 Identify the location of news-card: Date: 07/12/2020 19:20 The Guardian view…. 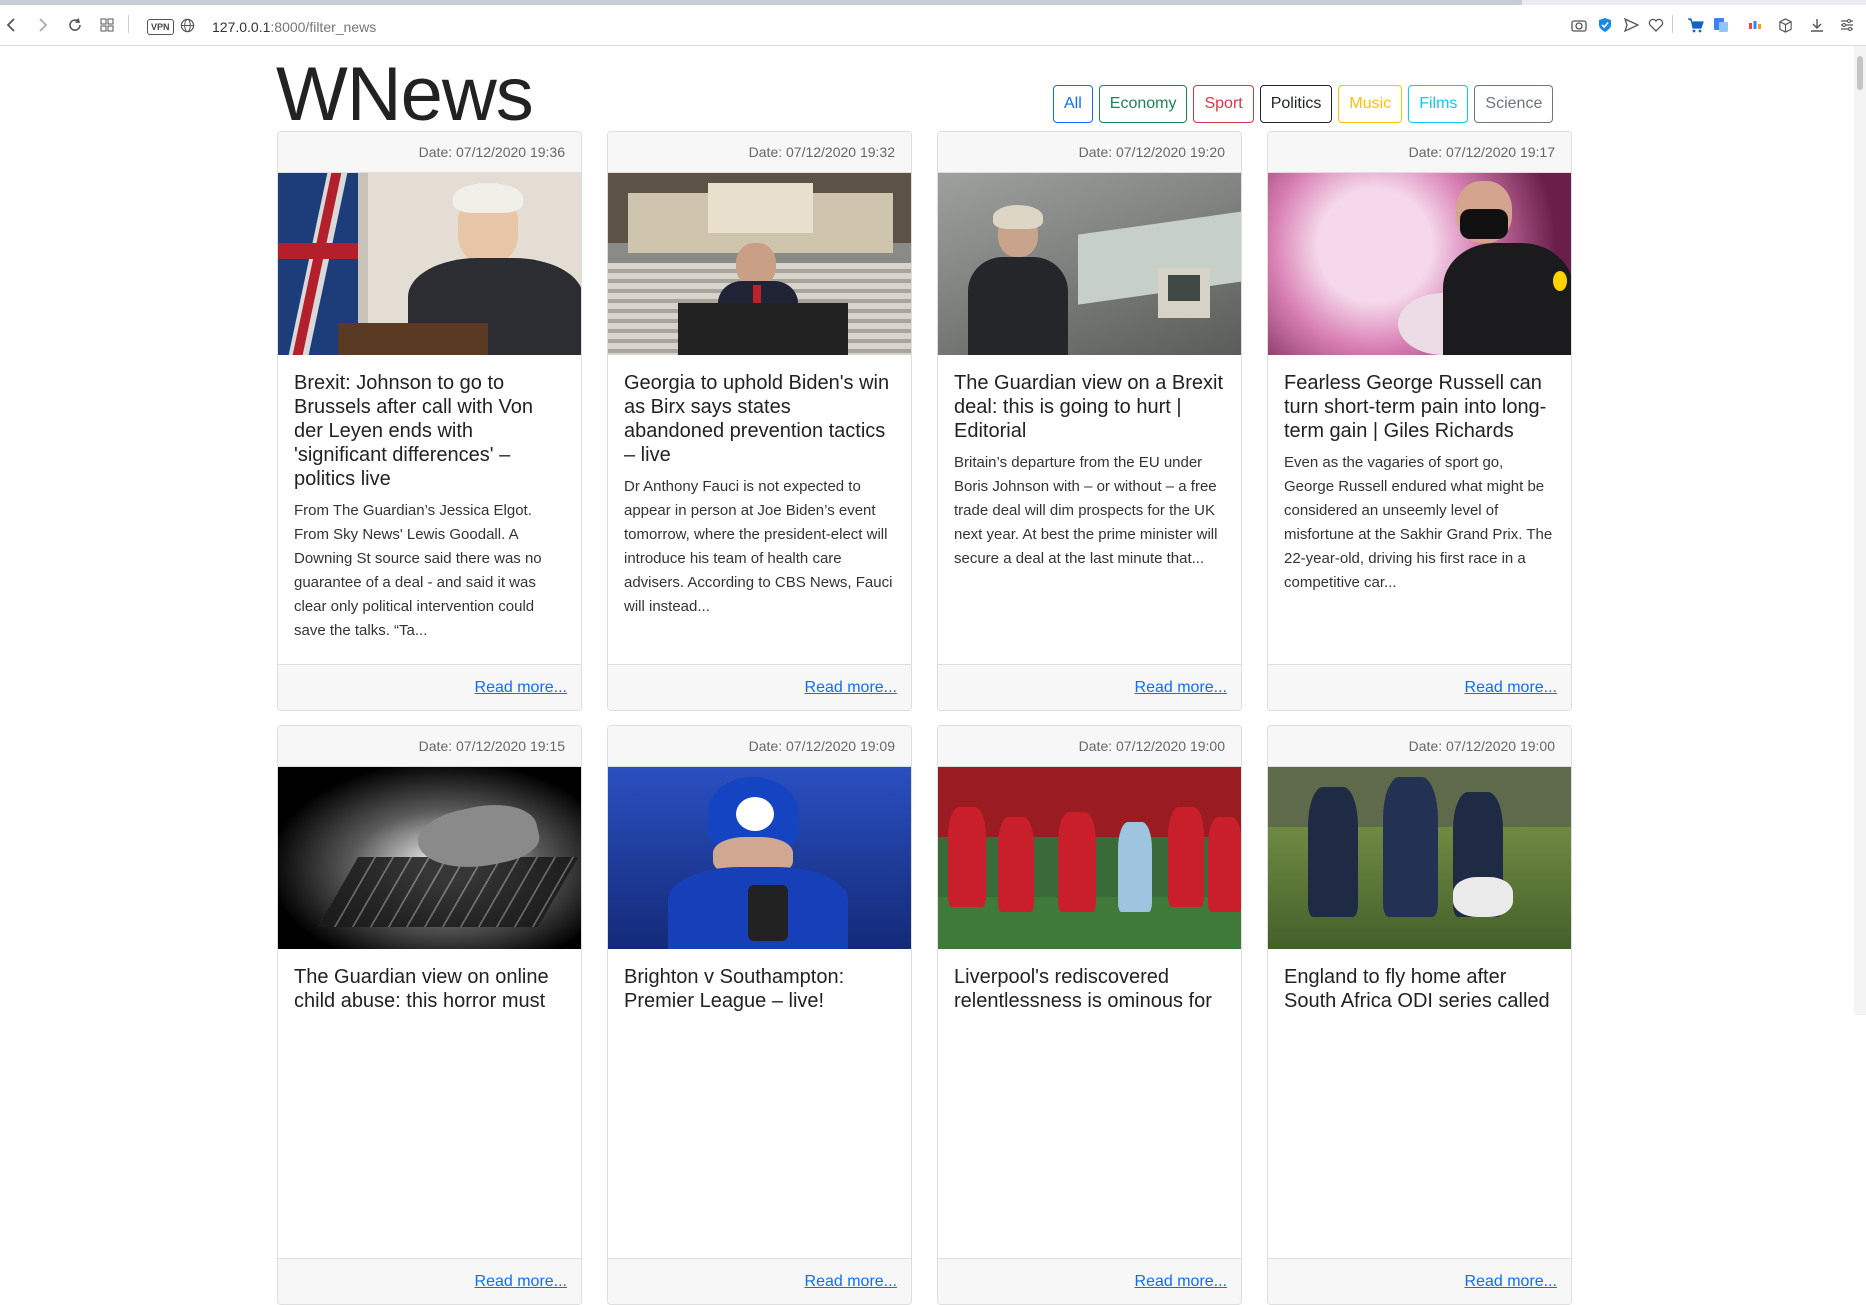
(1089, 421).